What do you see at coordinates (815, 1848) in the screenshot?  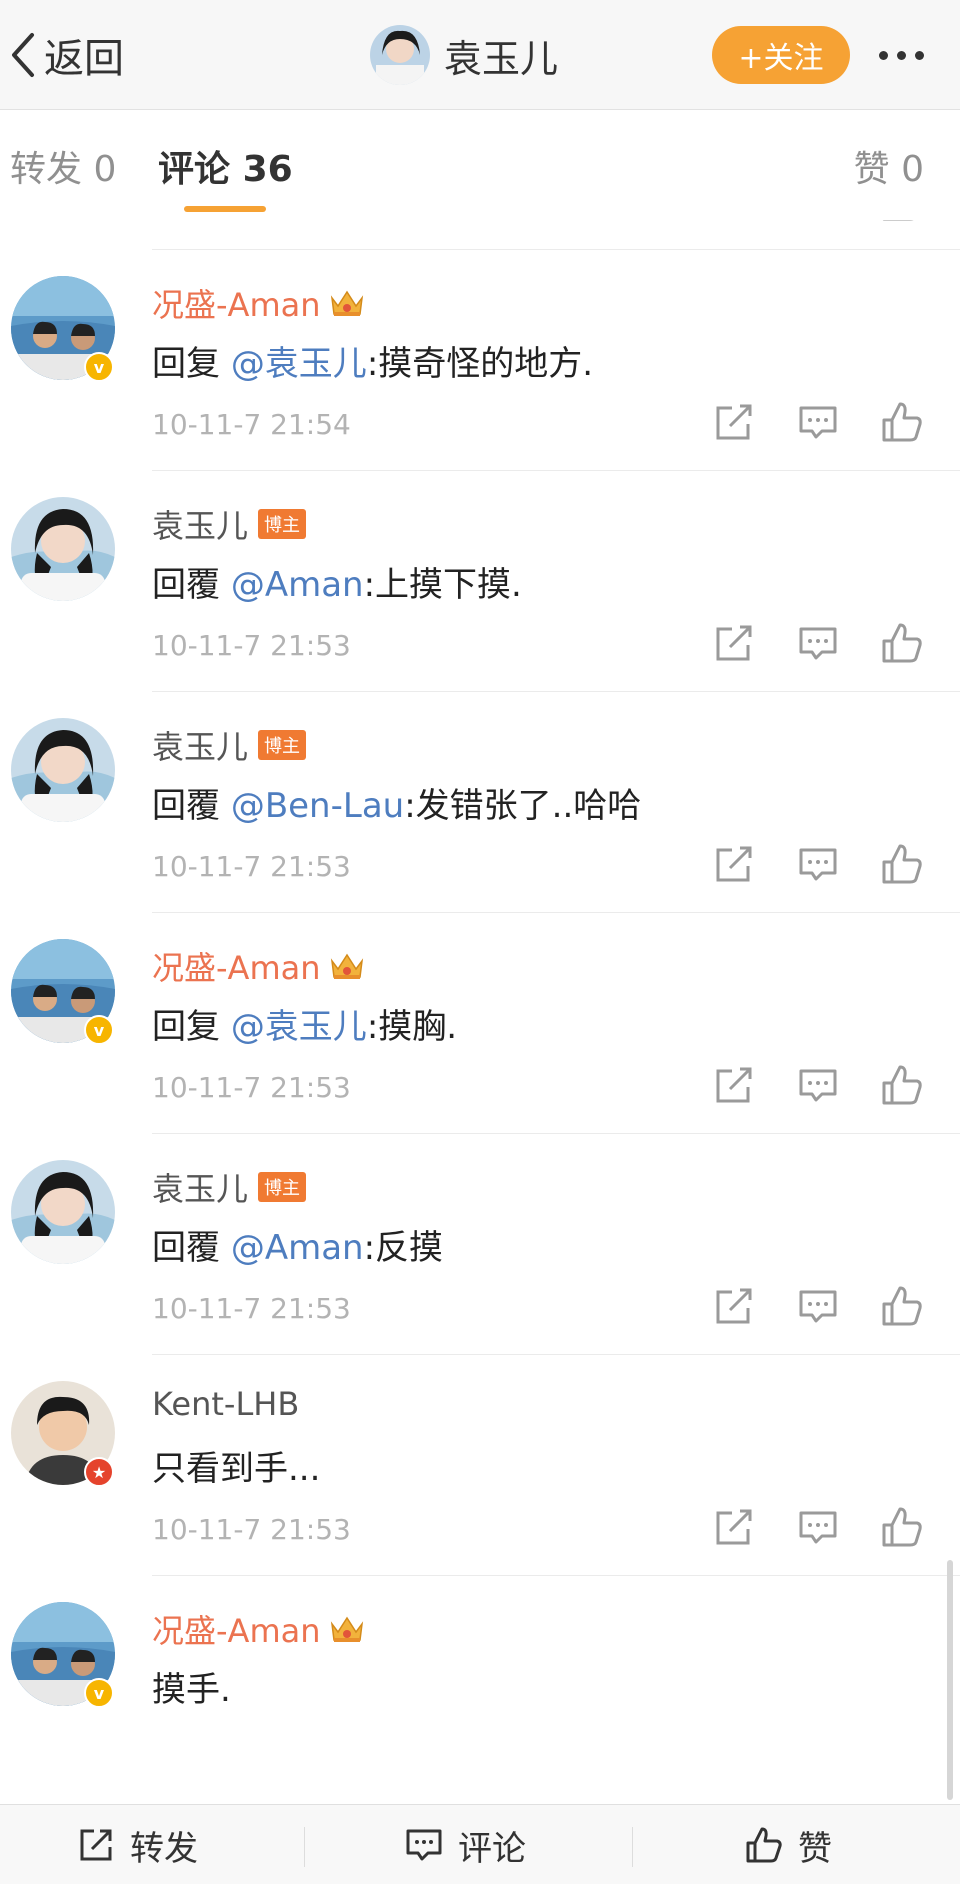 I see `like-label: 赞` at bounding box center [815, 1848].